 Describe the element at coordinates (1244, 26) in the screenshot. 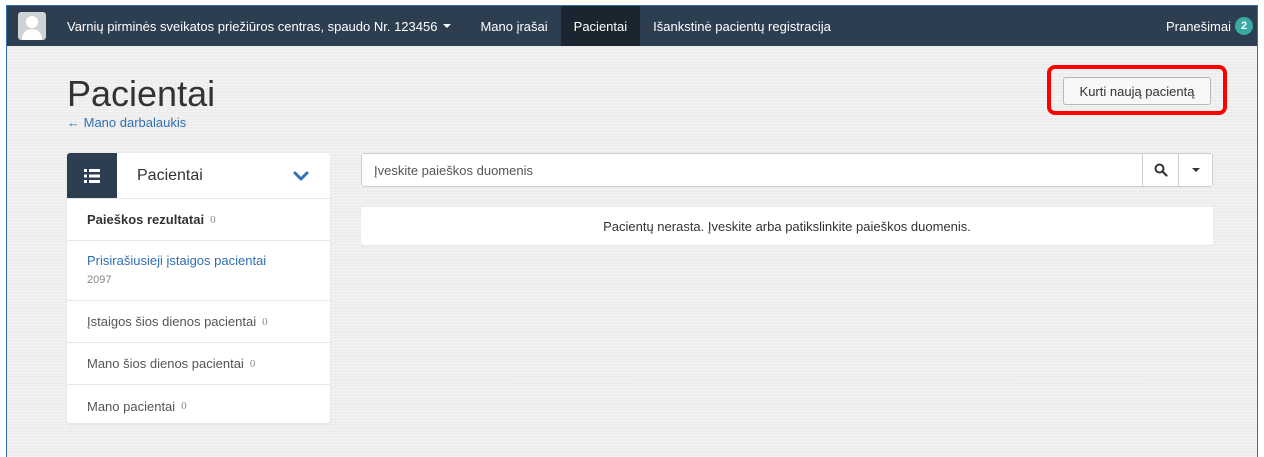

I see `notifications-count-badge: 2` at that location.